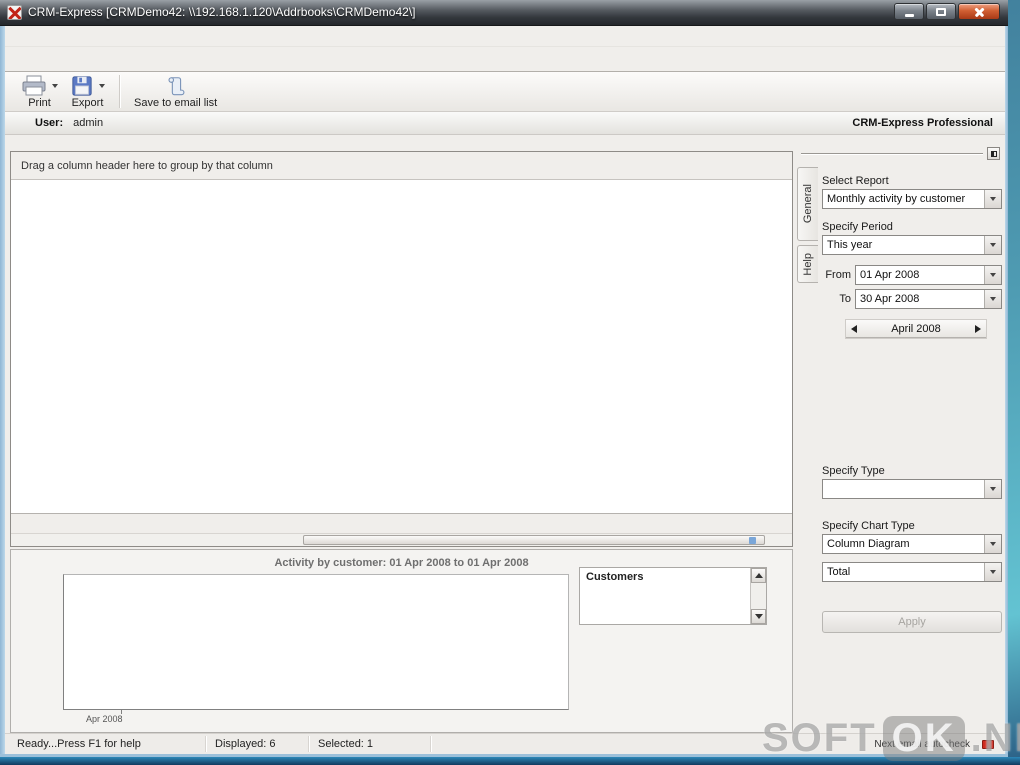 This screenshot has width=1020, height=765. What do you see at coordinates (102, 86) in the screenshot?
I see `export-dropdown-caret` at bounding box center [102, 86].